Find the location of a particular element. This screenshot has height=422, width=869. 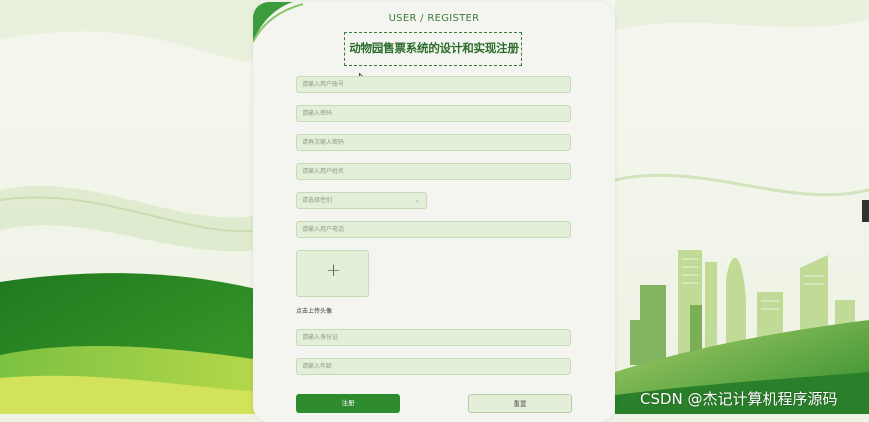

page-heading: USER / REGISTER is located at coordinates (434, 18).